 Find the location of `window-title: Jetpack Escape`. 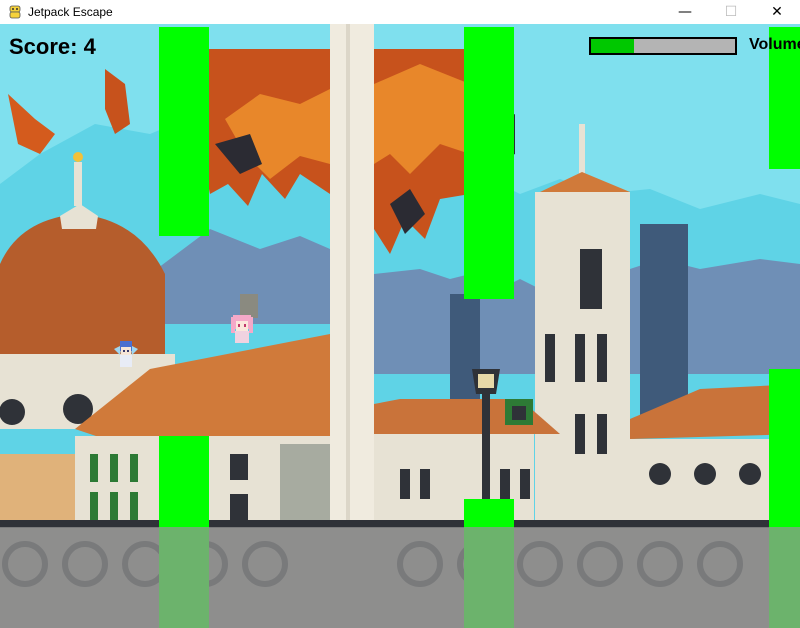

window-title: Jetpack Escape is located at coordinates (70, 12).